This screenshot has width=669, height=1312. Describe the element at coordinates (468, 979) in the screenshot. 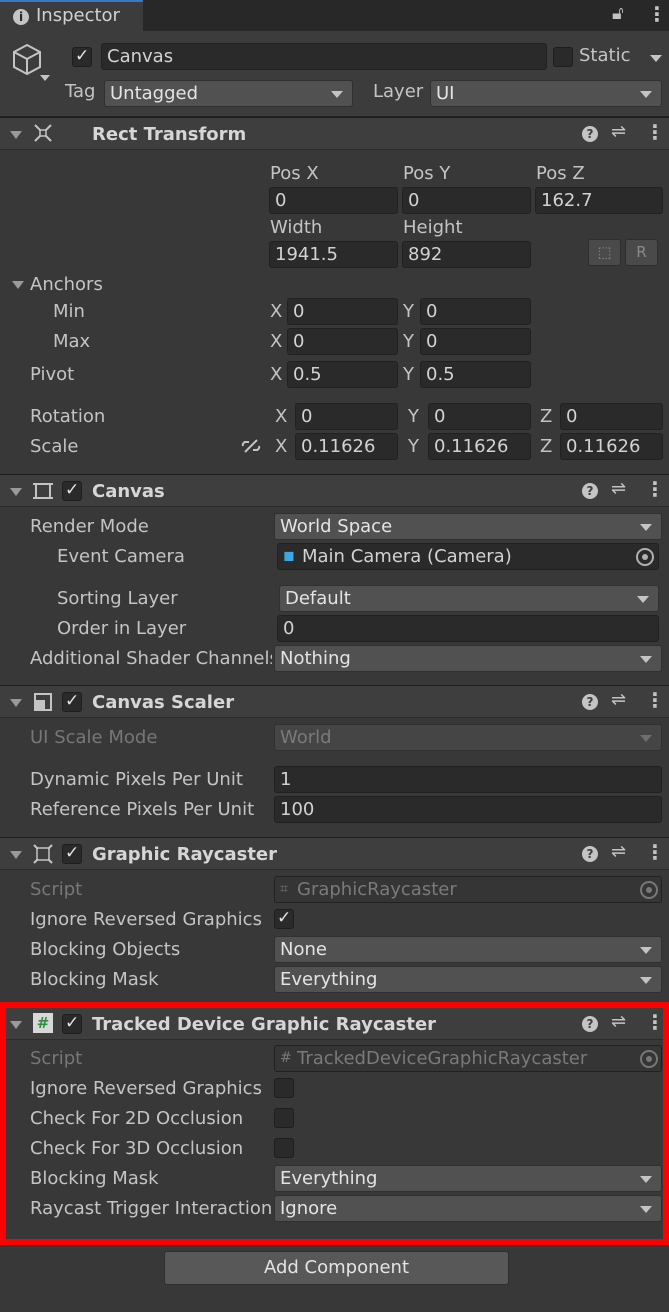

I see `blocking-mask-dropdown: Everything` at that location.